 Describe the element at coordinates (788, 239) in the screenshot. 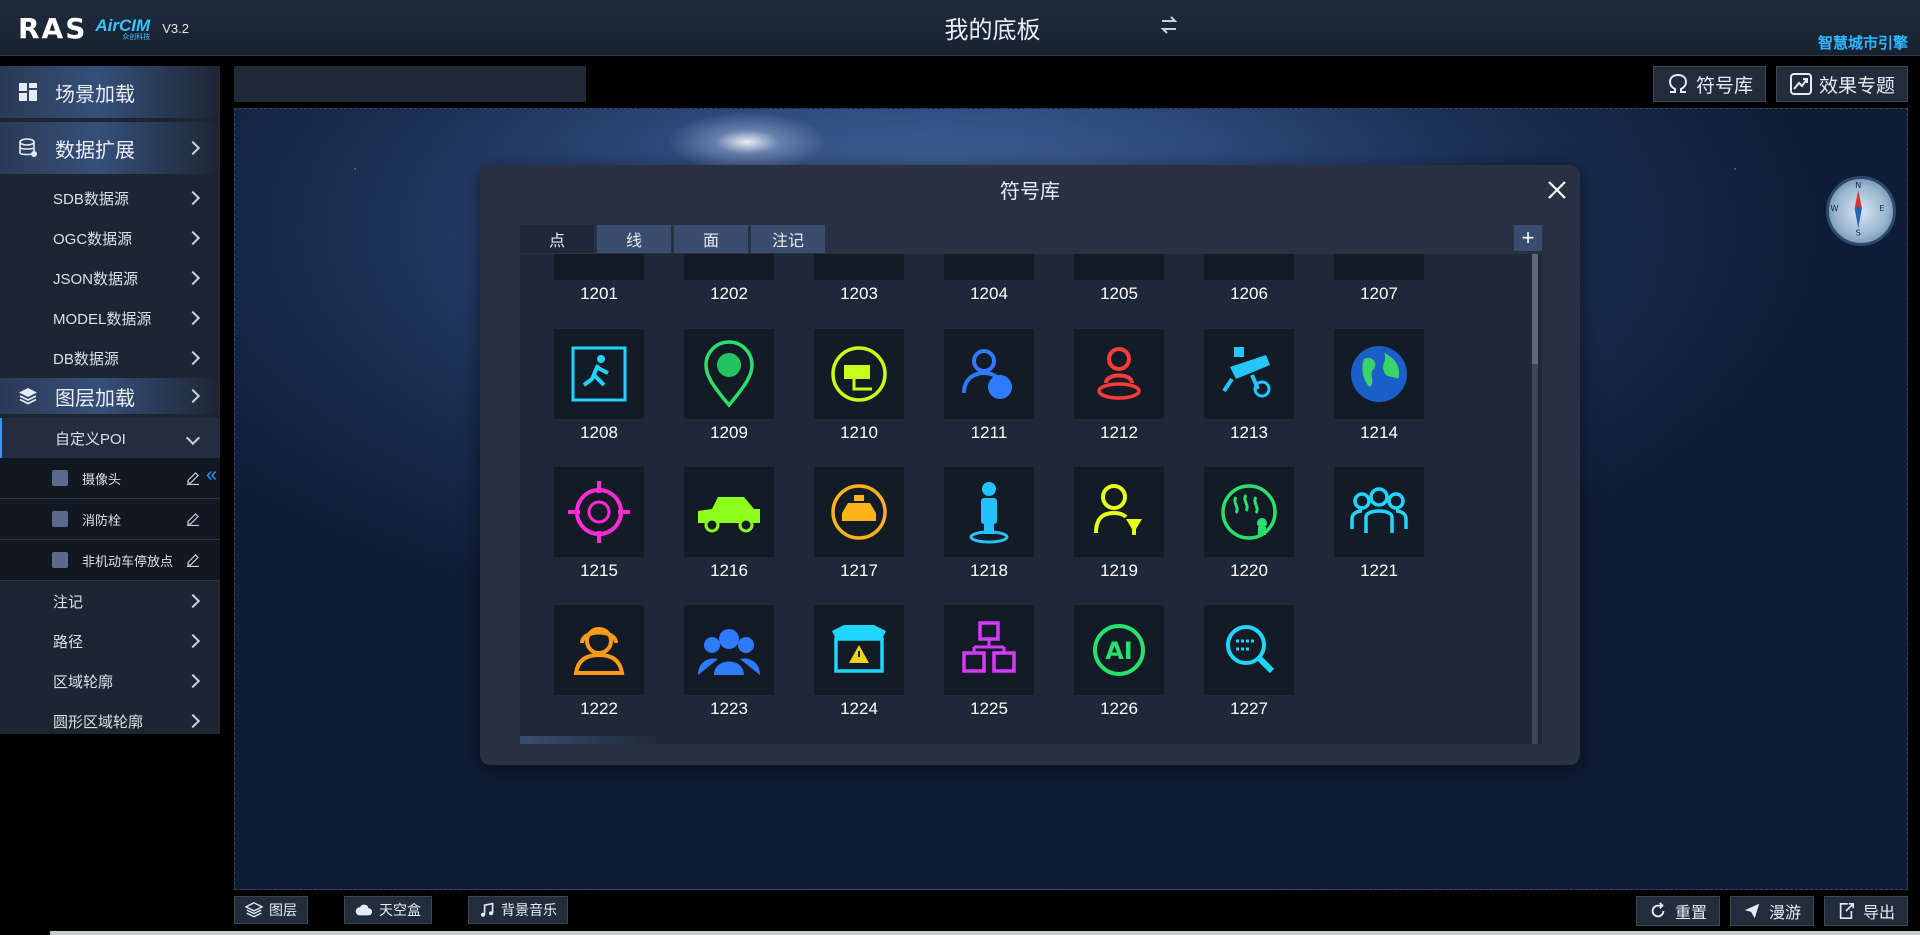

I see `tab-annotation: 注记` at that location.